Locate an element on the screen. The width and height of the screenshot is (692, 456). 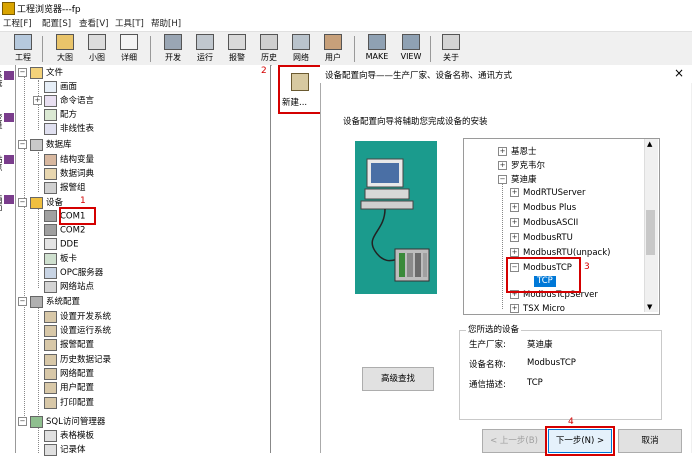
tab-stations: 站点 is located at coordinates (7, 163).